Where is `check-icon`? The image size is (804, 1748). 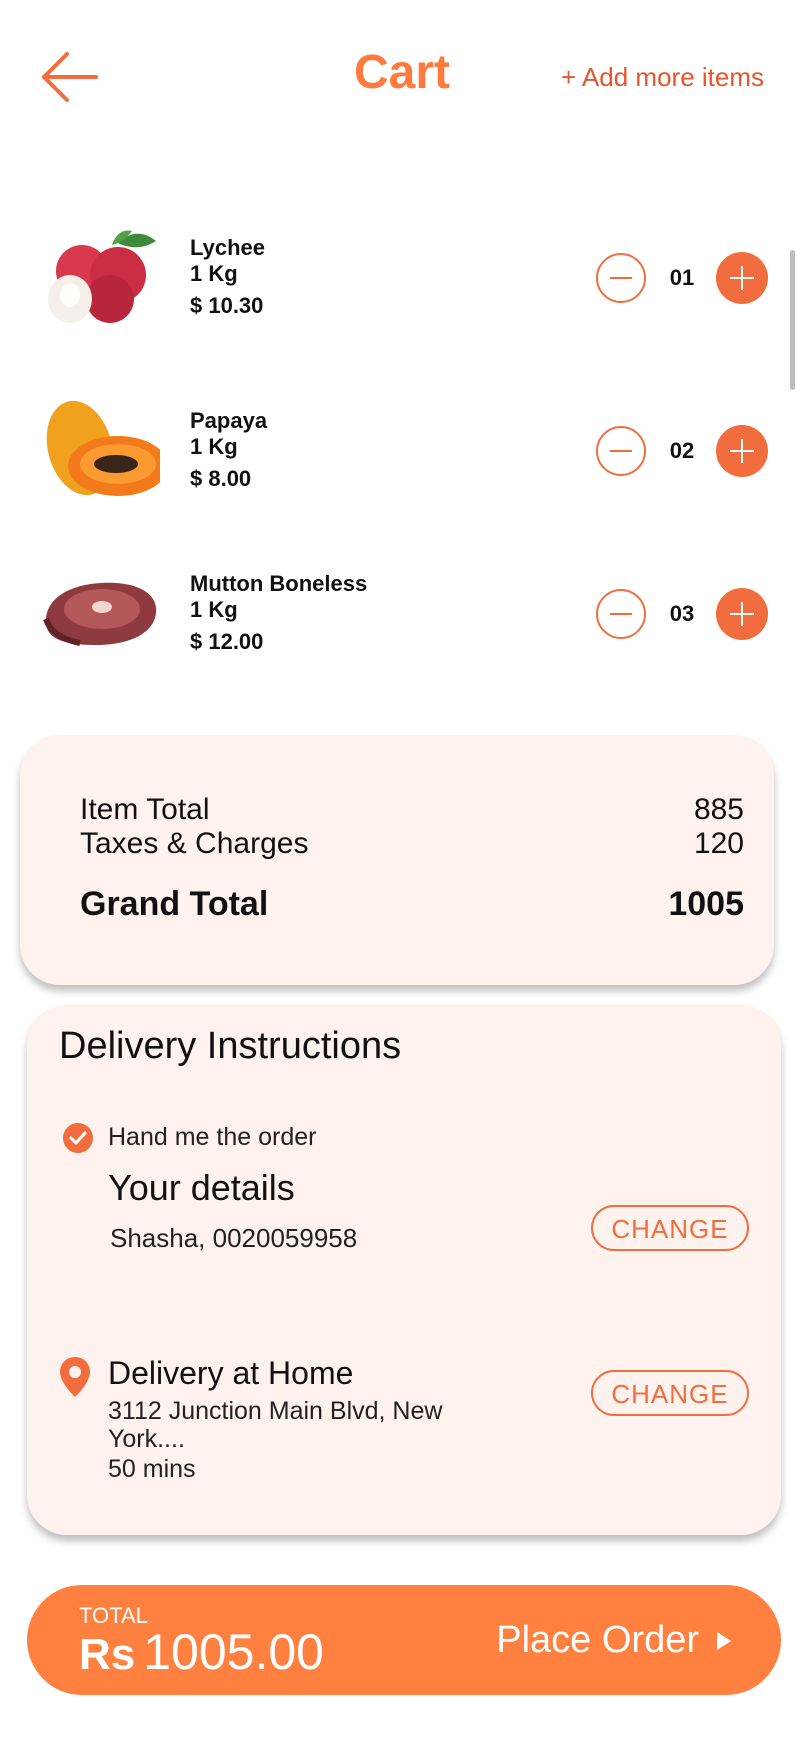 check-icon is located at coordinates (78, 1138).